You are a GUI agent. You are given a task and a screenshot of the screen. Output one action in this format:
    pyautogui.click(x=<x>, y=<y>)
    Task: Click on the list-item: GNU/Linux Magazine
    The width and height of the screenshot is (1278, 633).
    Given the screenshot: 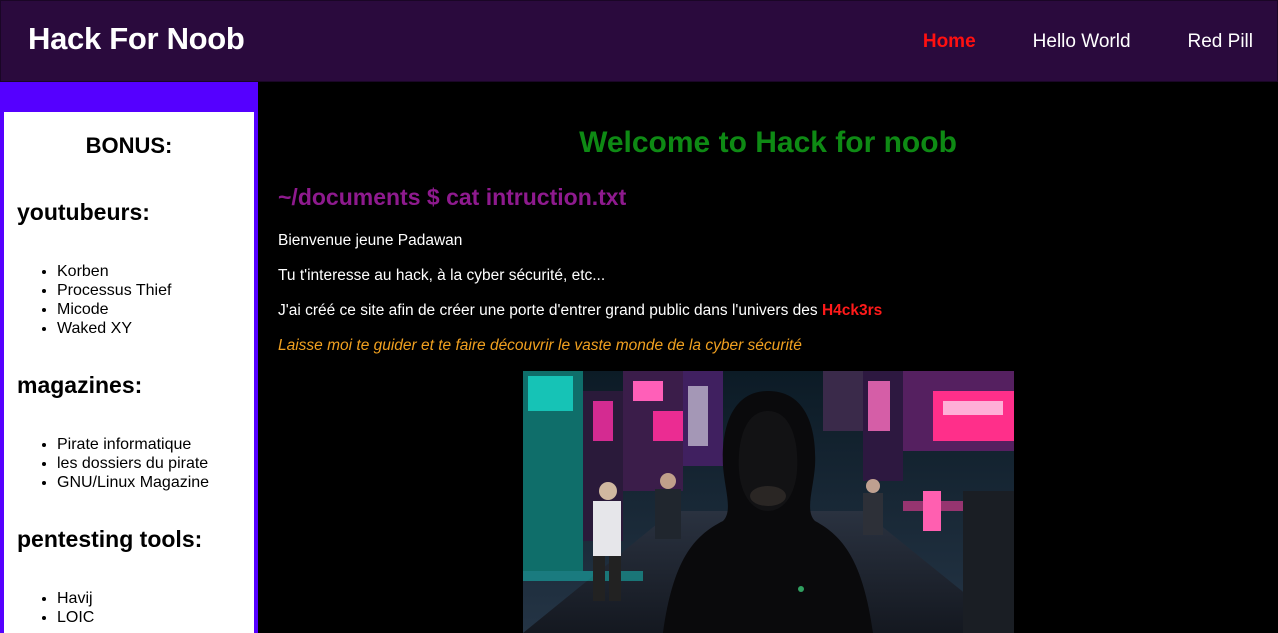 What is the action you would take?
    pyautogui.click(x=155, y=482)
    